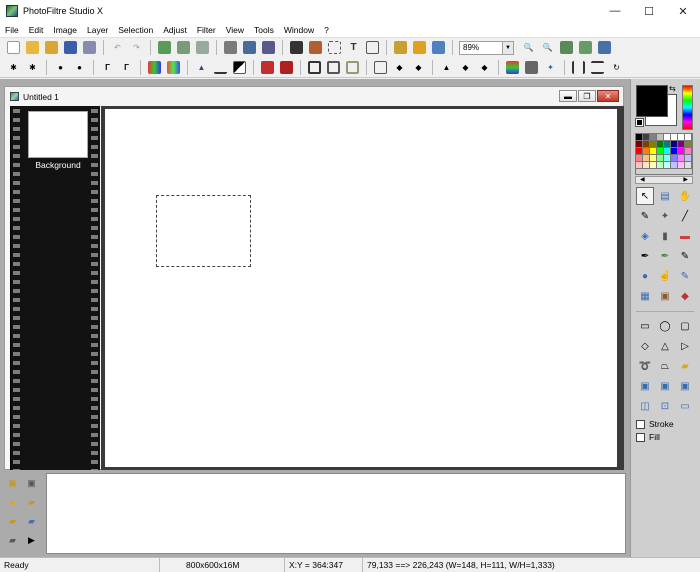 The width and height of the screenshot is (700, 572). Describe the element at coordinates (615, 11) in the screenshot. I see `minimize-button: —` at that location.